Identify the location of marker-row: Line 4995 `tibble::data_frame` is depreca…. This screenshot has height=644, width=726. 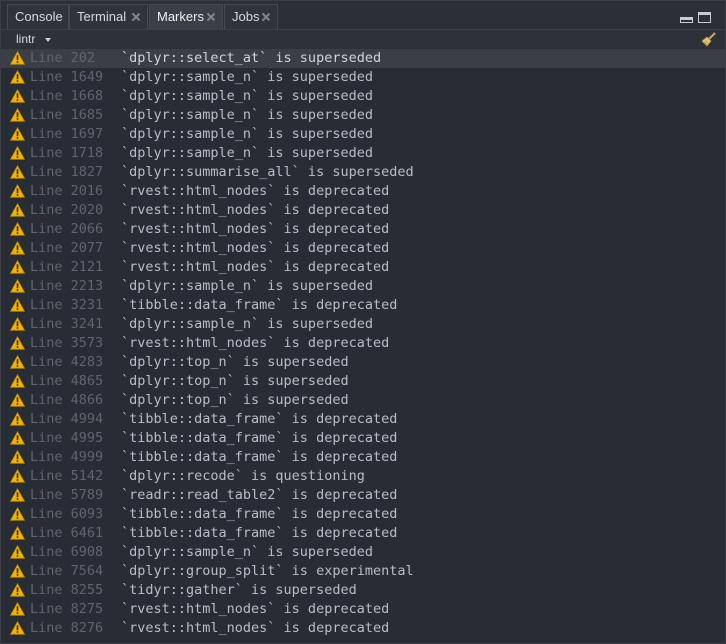
(363, 438).